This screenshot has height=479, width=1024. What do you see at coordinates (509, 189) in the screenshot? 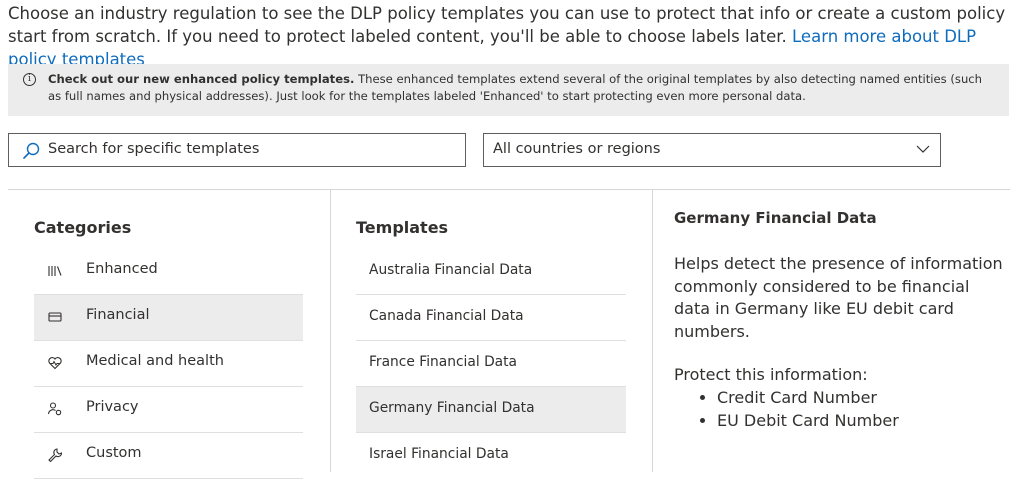
I see `section-divider` at bounding box center [509, 189].